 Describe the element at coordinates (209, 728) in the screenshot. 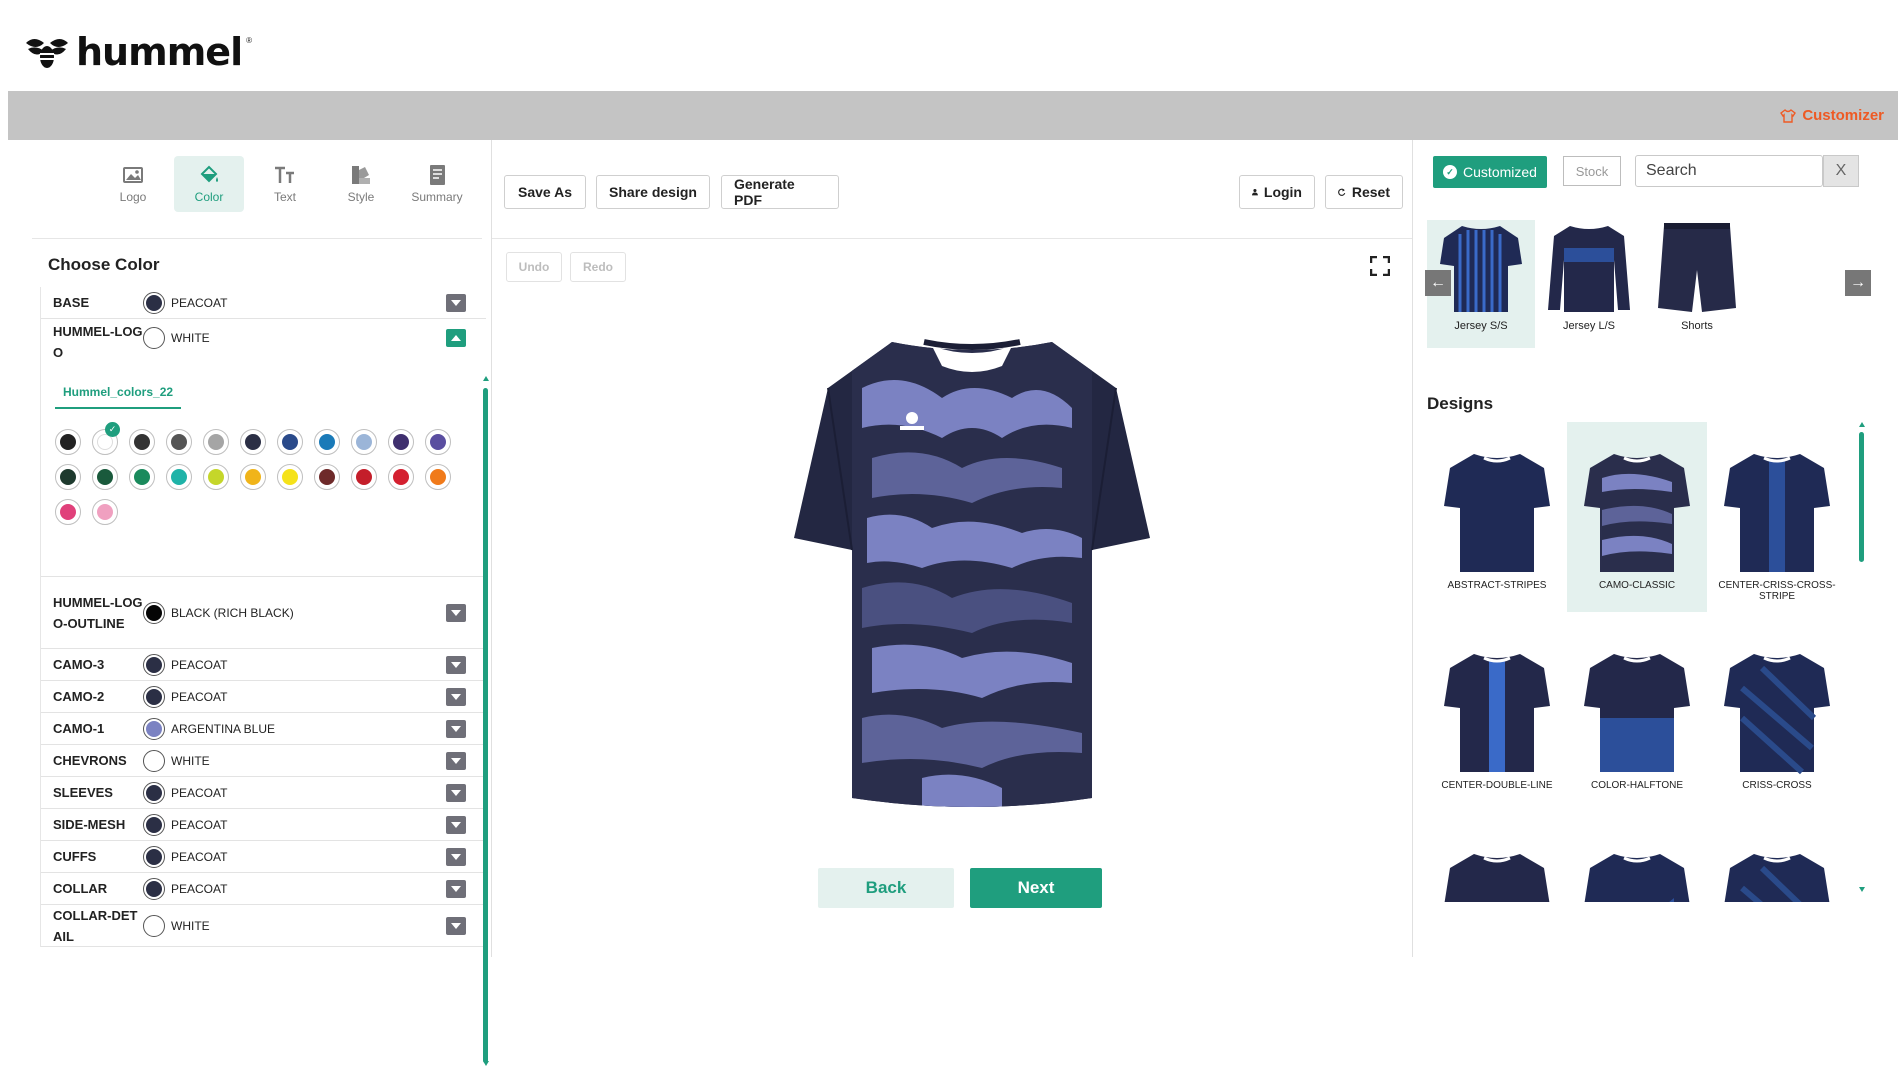

I see `color-row-value: ARGENTINA BLUE` at that location.